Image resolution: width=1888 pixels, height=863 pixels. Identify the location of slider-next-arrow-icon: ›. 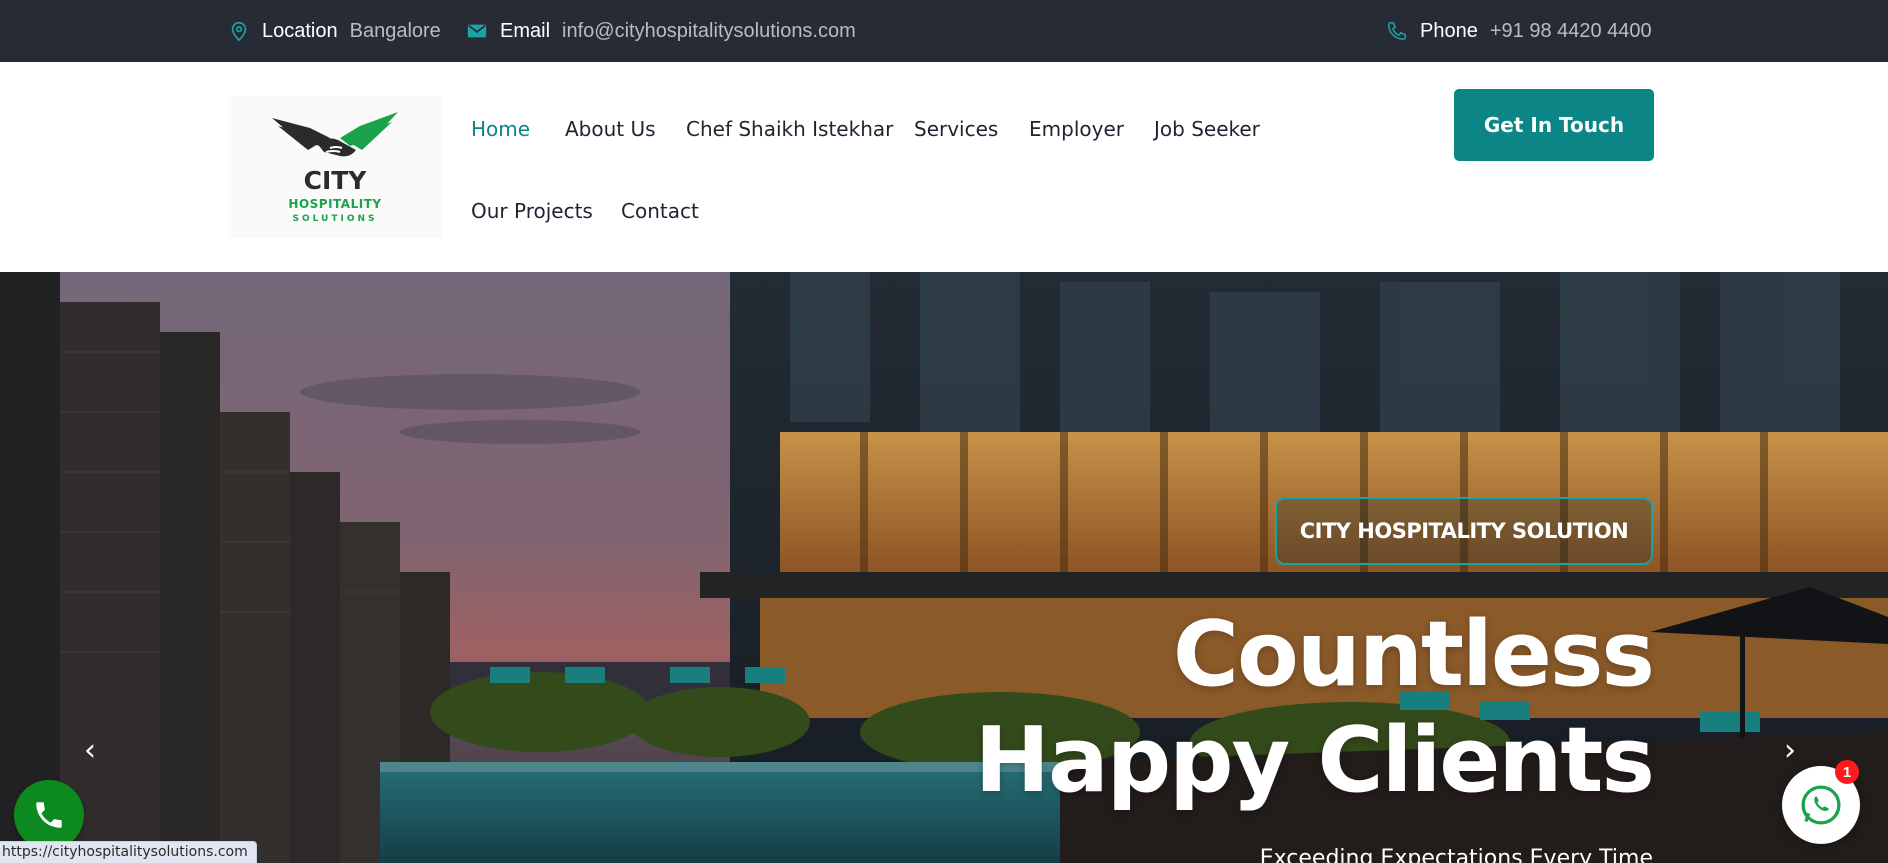
(1790, 750).